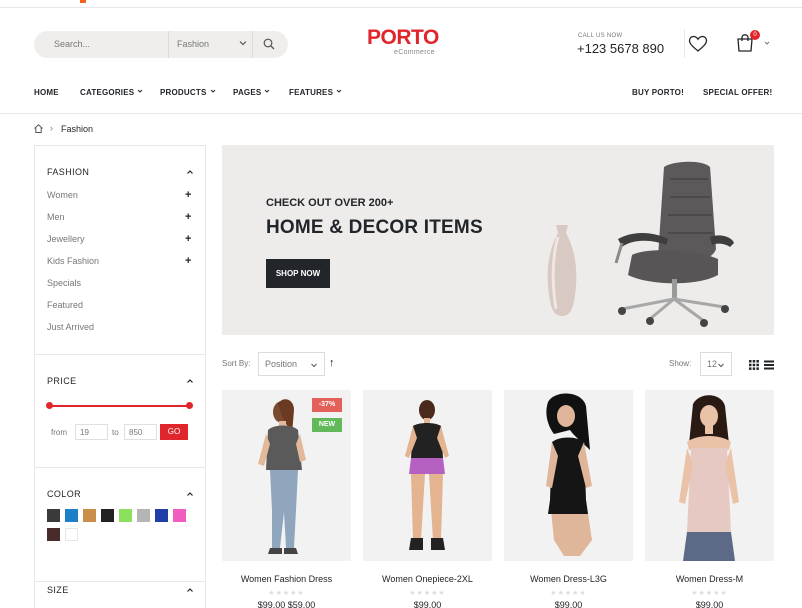  Describe the element at coordinates (119, 405) in the screenshot. I see `price-range-slider` at that location.